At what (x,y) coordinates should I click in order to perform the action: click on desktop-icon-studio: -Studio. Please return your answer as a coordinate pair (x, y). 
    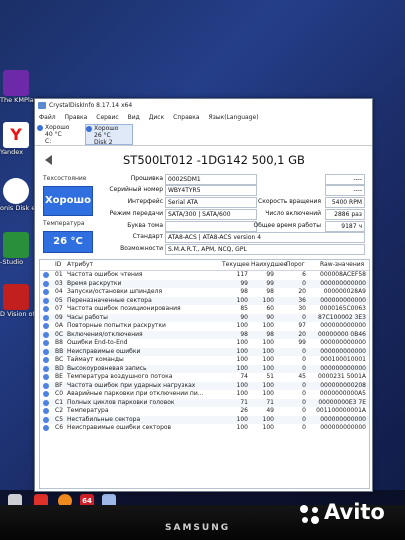
    Looking at the image, I should click on (18, 249).